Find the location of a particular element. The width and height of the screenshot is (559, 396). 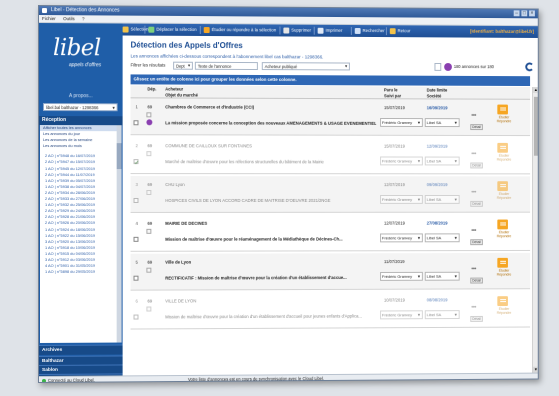

col-objet: Objet du marché is located at coordinates (181, 94).